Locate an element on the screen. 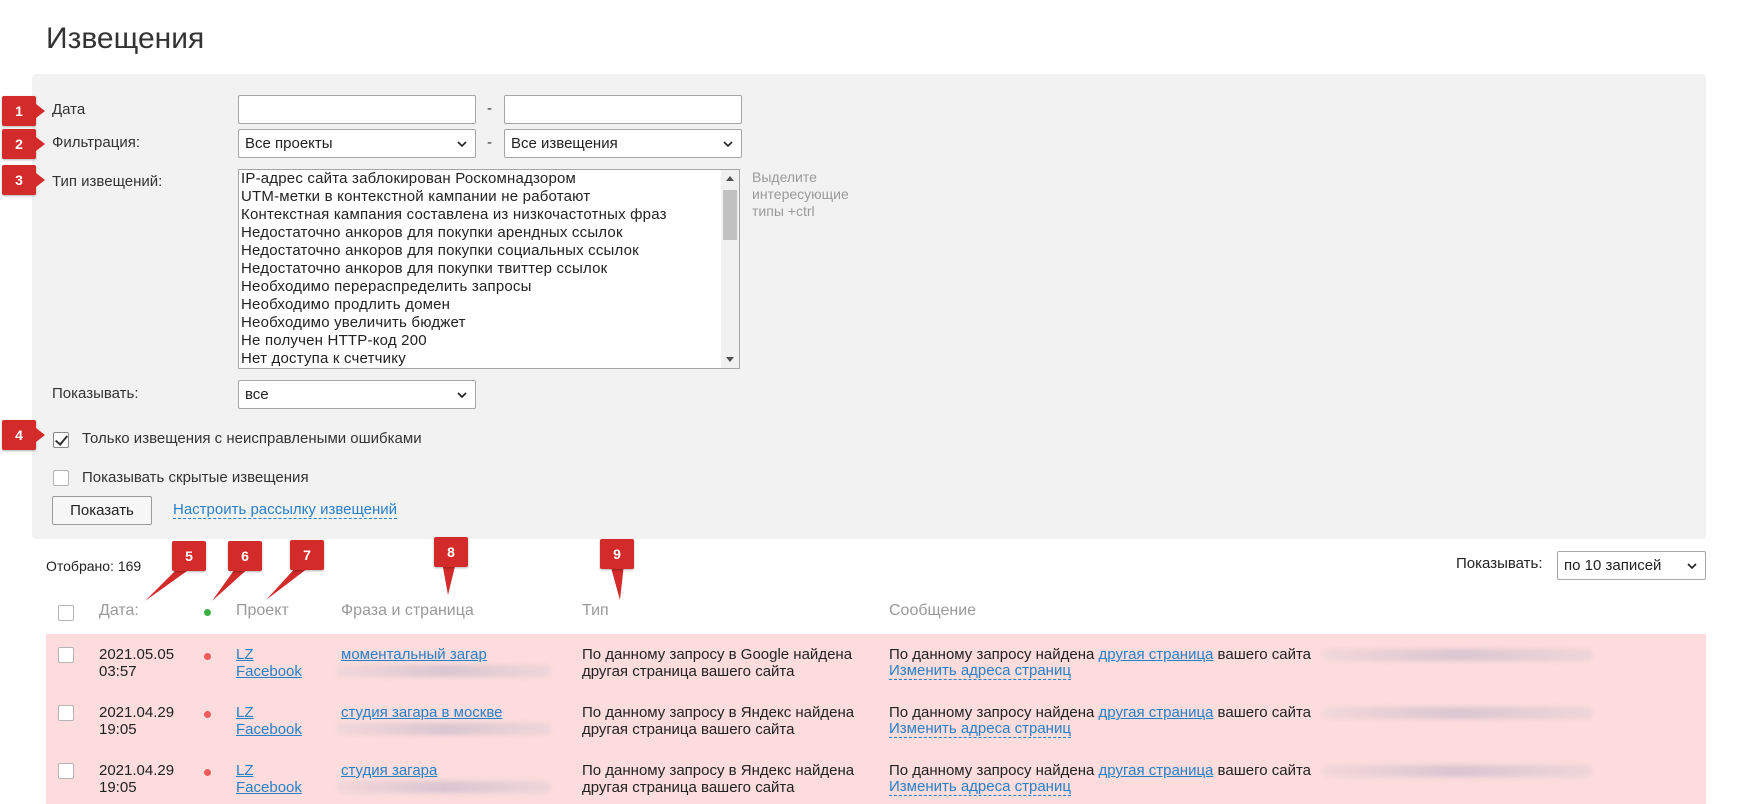 The height and width of the screenshot is (804, 1746). annotation-marker-6: 6 is located at coordinates (245, 556).